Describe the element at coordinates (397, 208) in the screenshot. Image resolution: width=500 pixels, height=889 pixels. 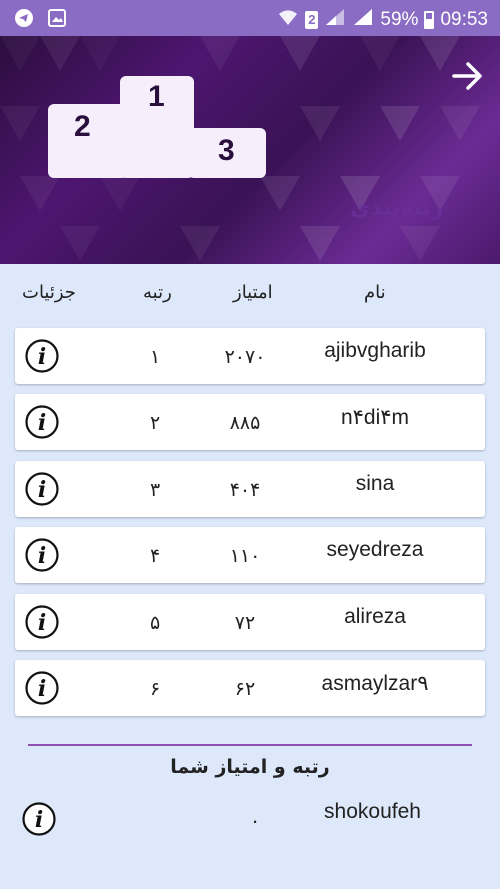
I see `page-title: رتبه‌بندی` at that location.